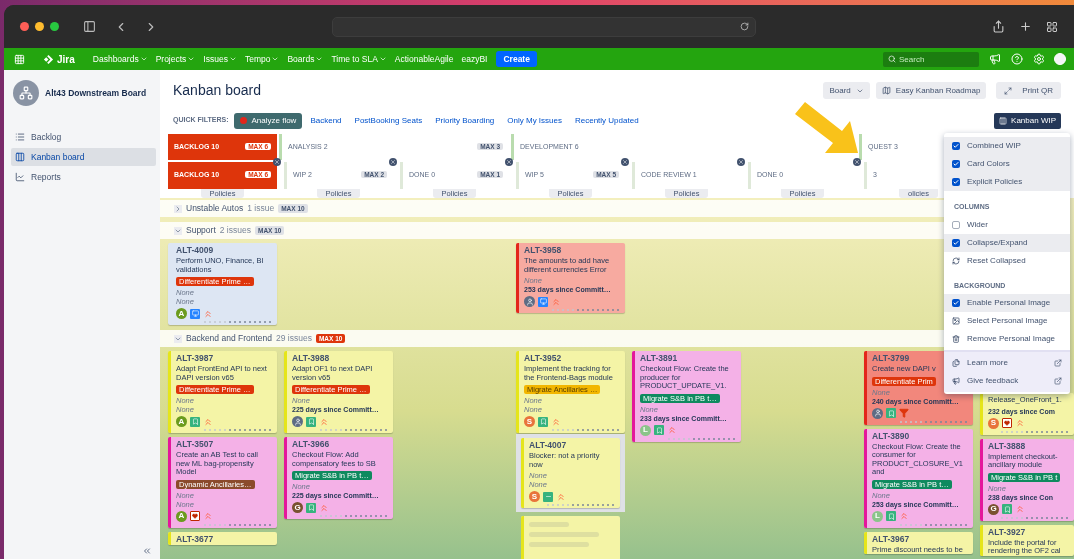 This screenshot has height=559, width=1074. I want to click on image-icon, so click(956, 321).